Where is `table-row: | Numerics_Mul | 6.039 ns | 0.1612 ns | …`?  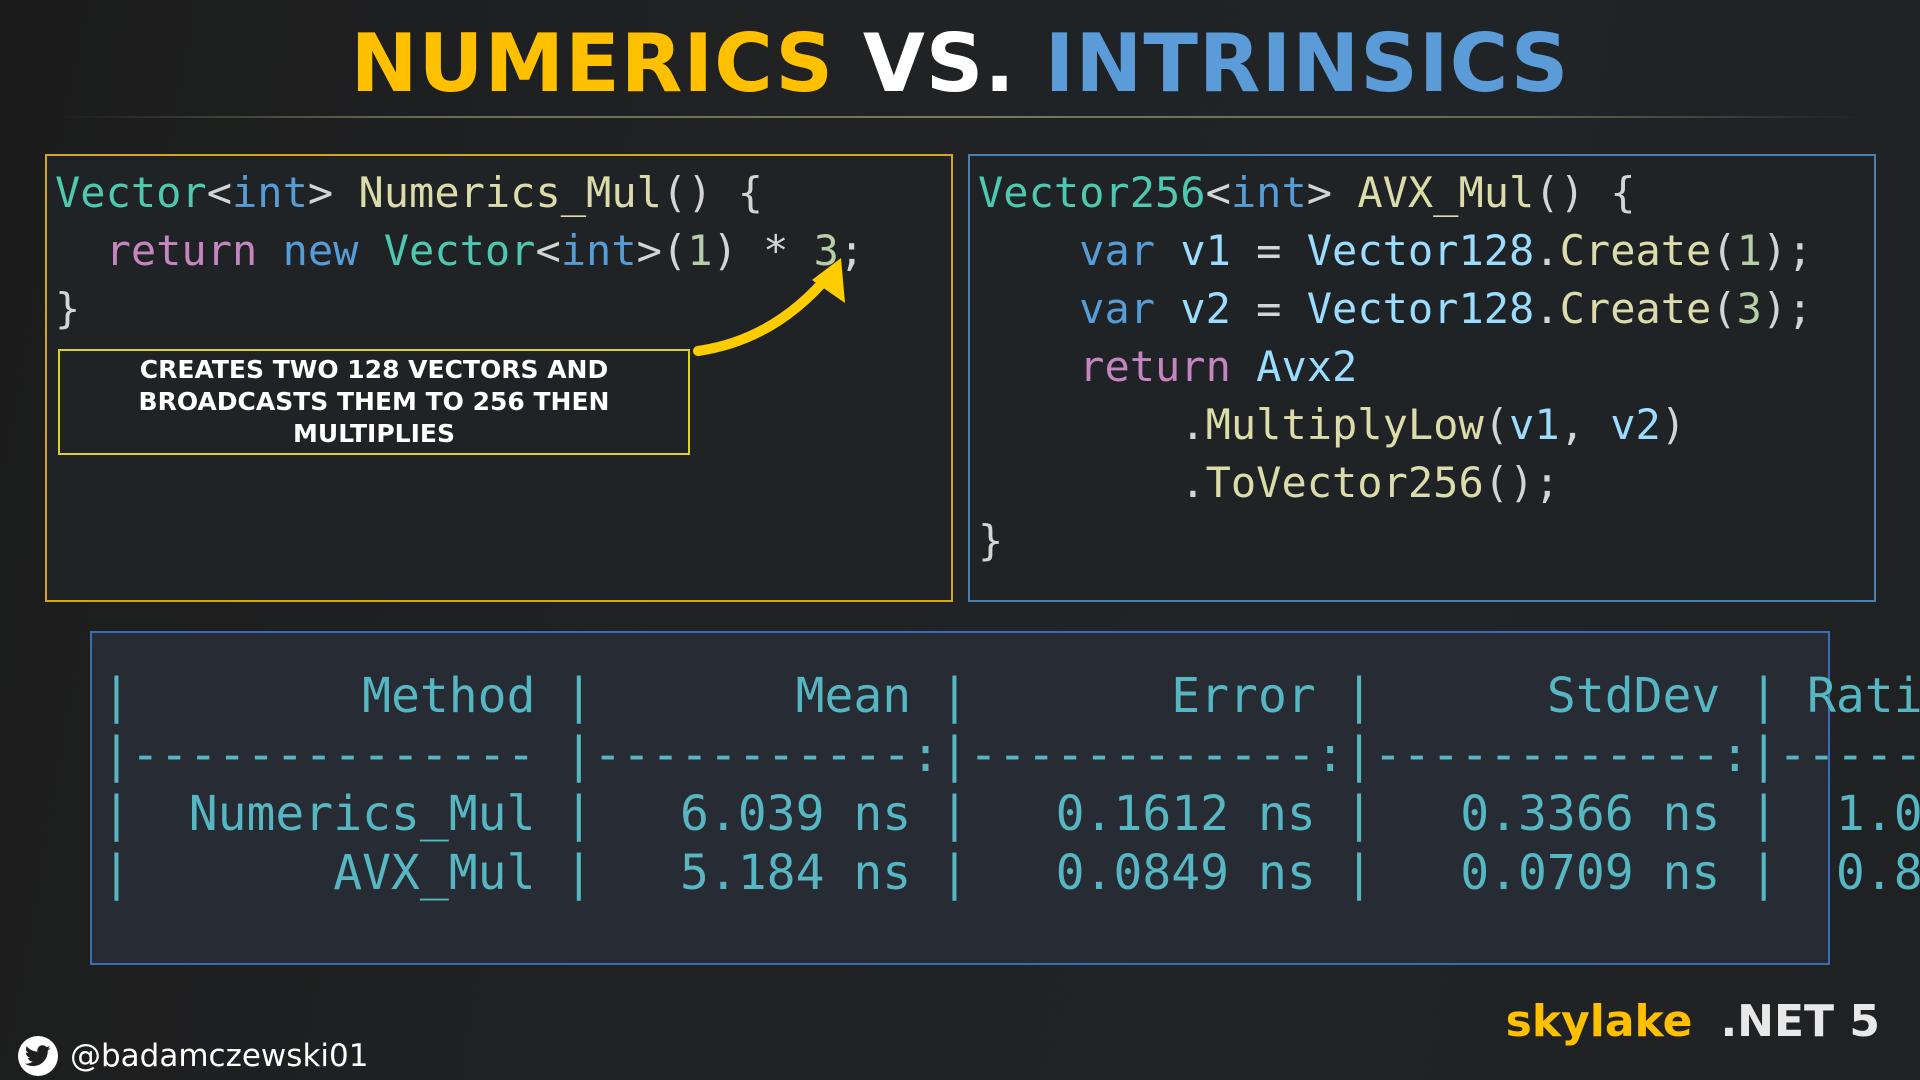
table-row: | Numerics_Mul | 6.039 ns | 0.1612 ns | … is located at coordinates (1011, 814).